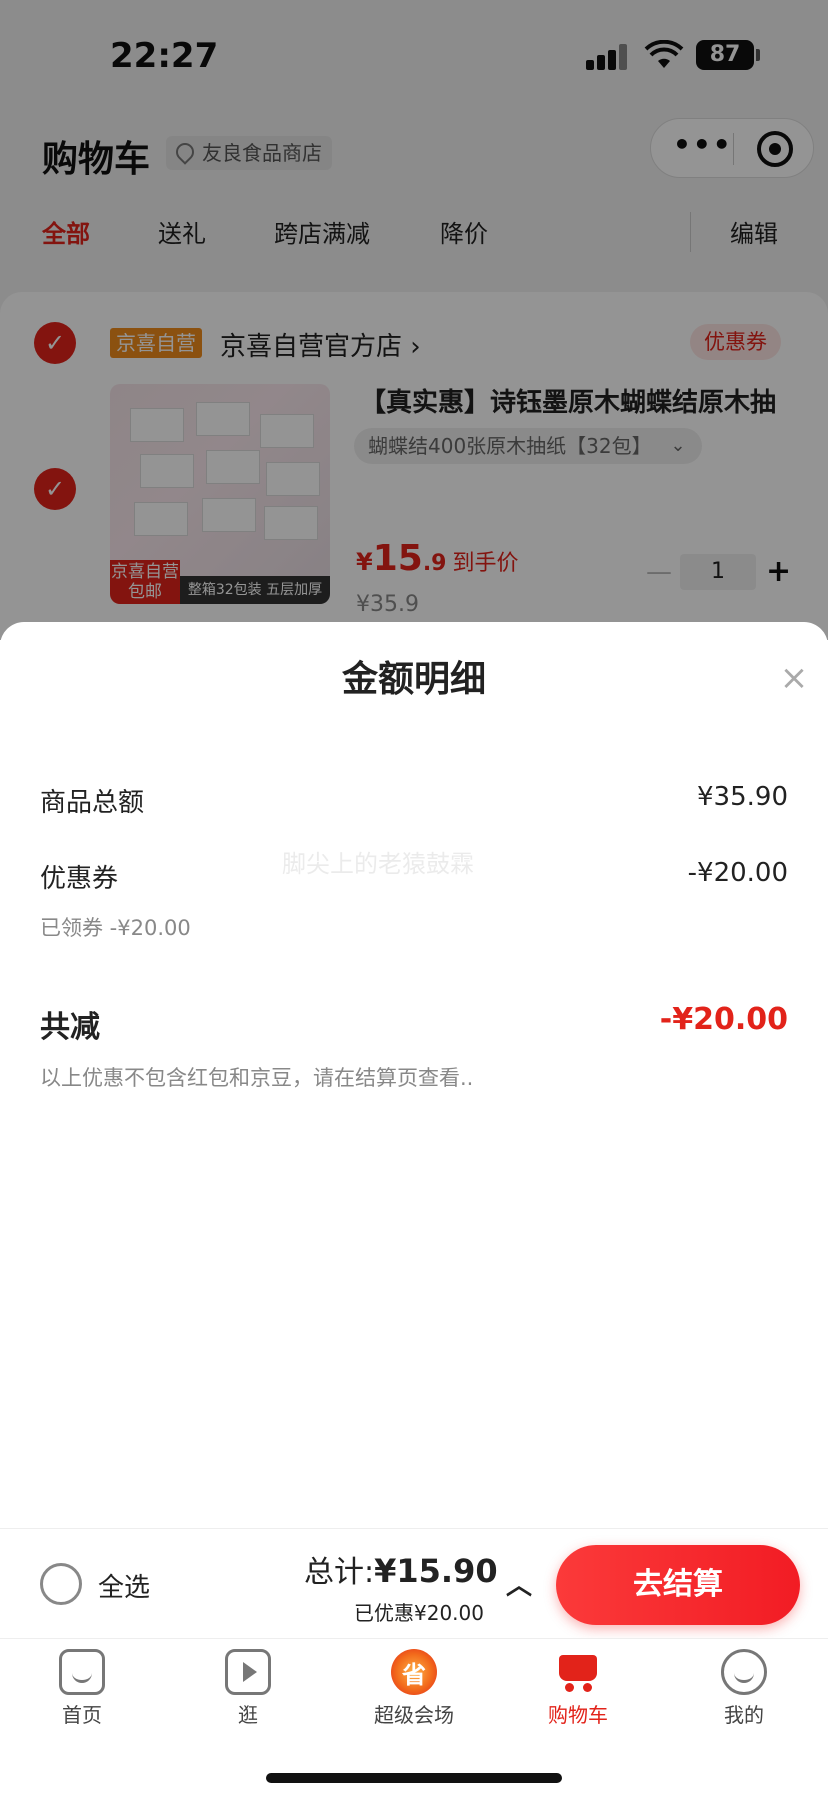 The height and width of the screenshot is (1795, 828). I want to click on home-icon, so click(82, 1672).